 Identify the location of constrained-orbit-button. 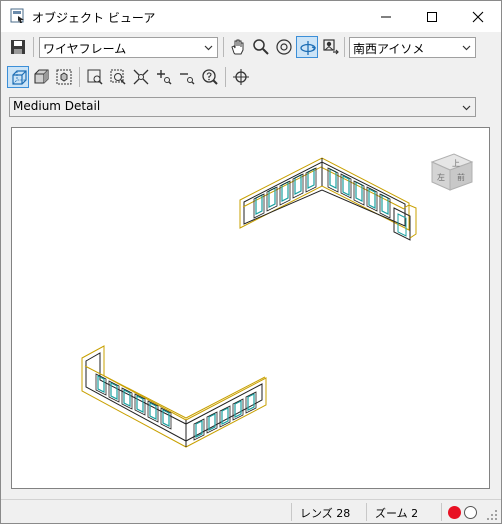
(307, 47).